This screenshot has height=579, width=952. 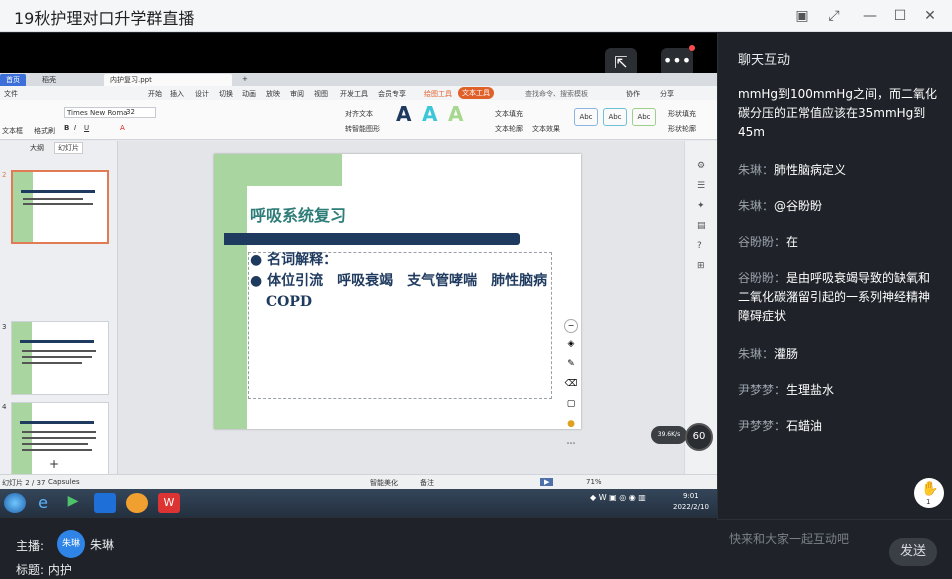 I want to click on shape-style-2: Abc, so click(x=615, y=117).